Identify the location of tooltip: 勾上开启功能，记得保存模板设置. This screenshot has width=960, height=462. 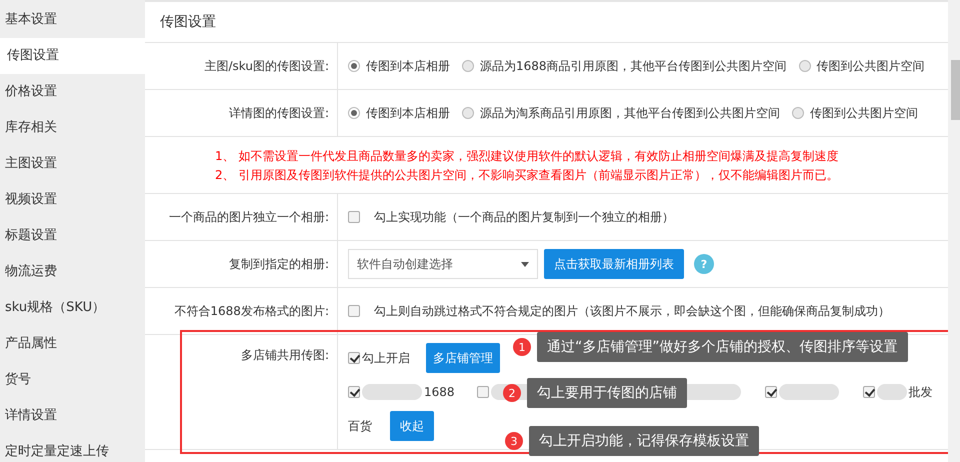
(644, 441).